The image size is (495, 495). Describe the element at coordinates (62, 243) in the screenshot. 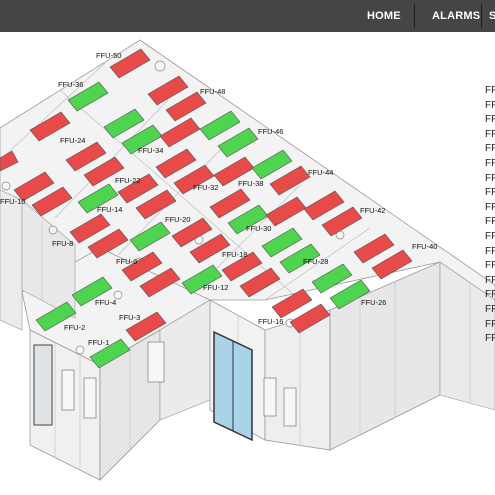

I see `ffu-8-label: FFU-8` at that location.